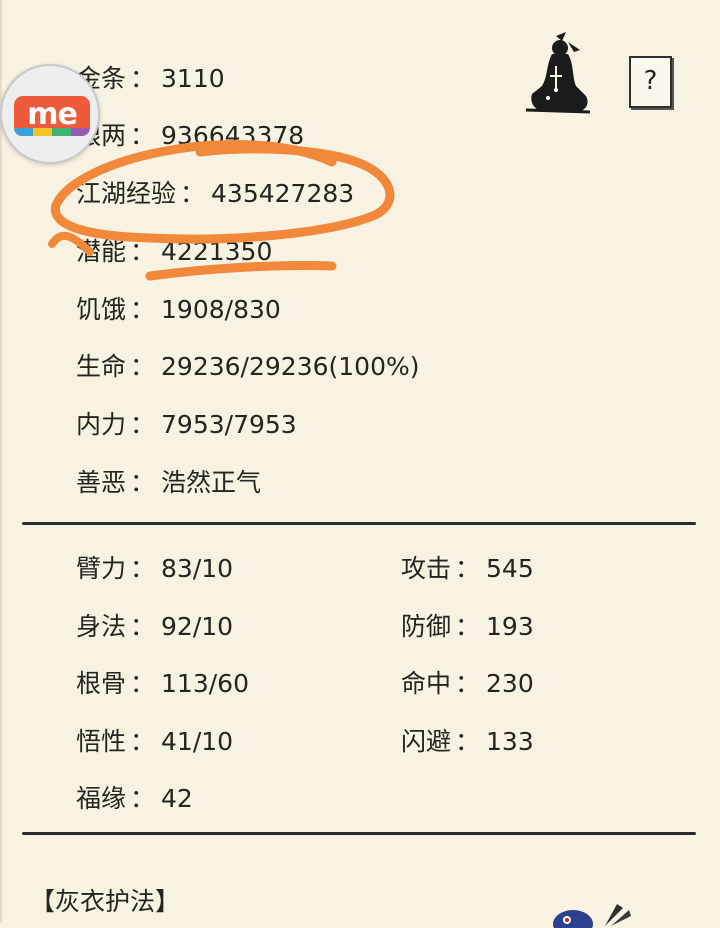  What do you see at coordinates (359, 833) in the screenshot?
I see `divider-bottom` at bounding box center [359, 833].